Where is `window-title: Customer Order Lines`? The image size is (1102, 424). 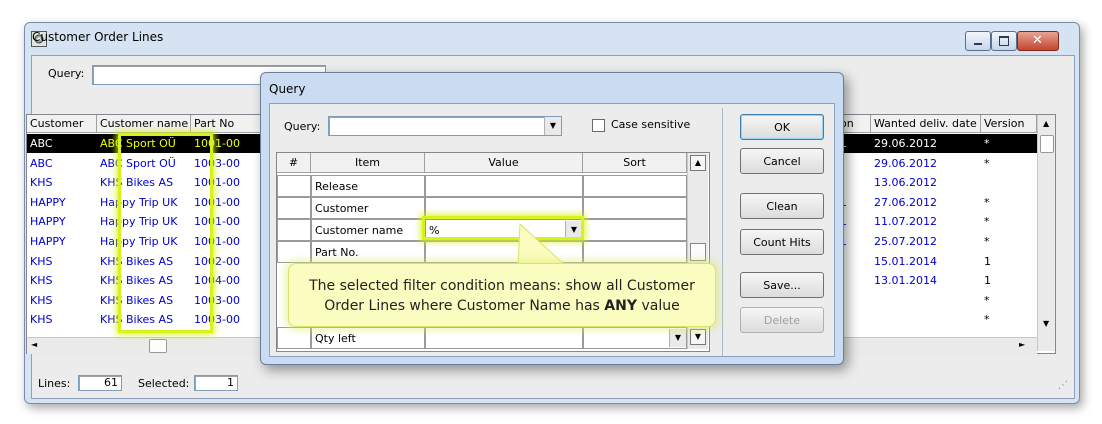
window-title: Customer Order Lines is located at coordinates (98, 37).